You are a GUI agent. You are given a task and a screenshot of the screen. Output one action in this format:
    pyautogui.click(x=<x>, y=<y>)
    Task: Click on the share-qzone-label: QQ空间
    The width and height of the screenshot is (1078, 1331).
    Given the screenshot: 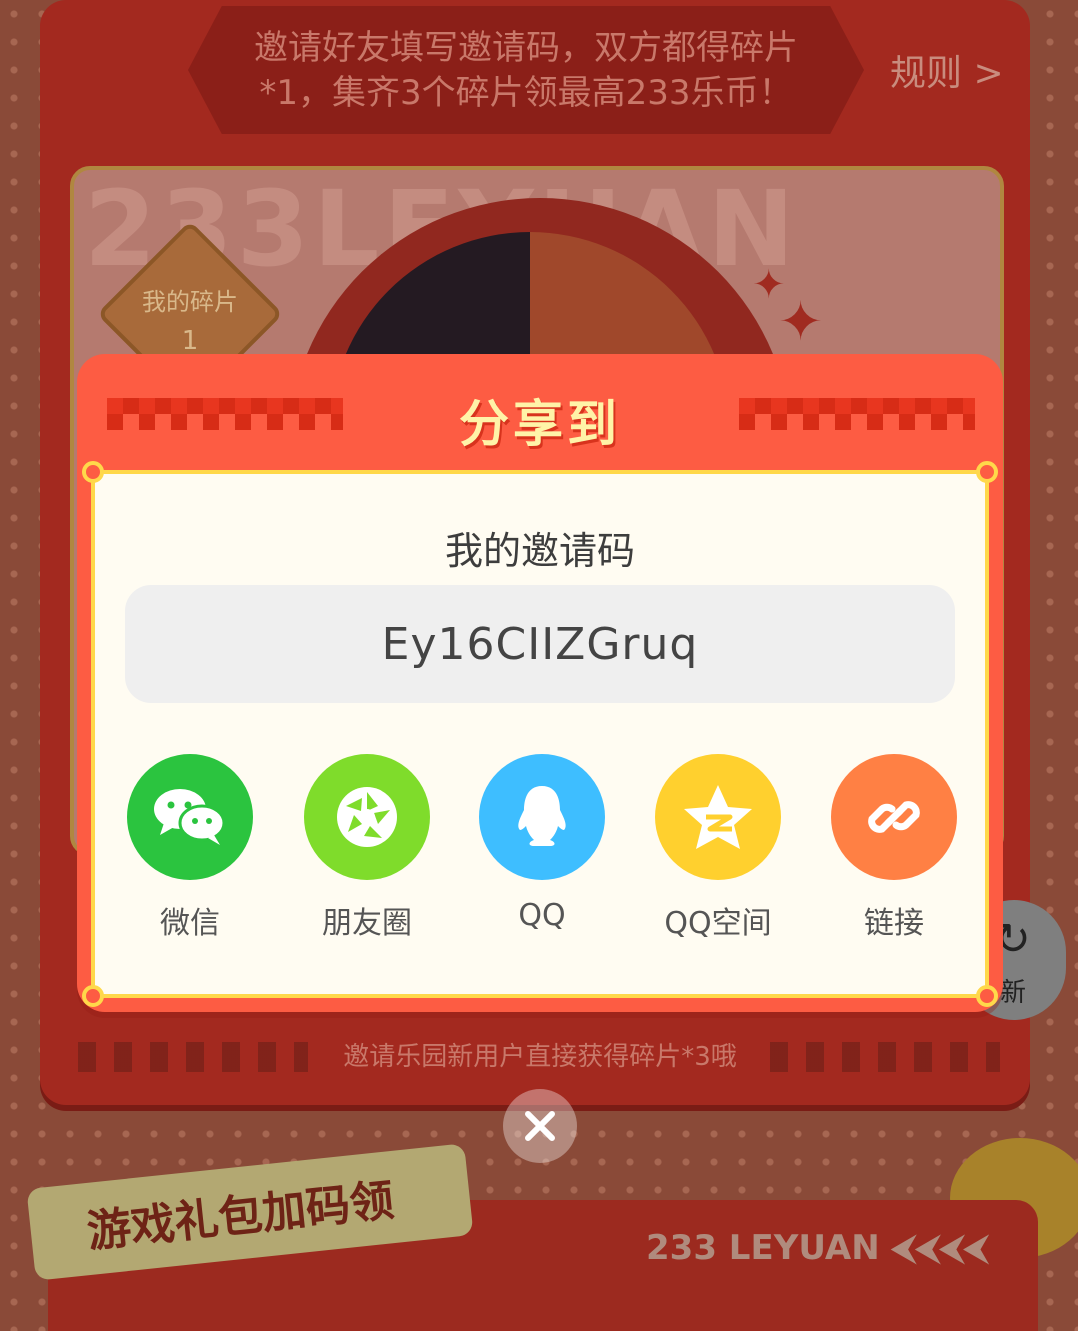 What is the action you would take?
    pyautogui.click(x=718, y=923)
    